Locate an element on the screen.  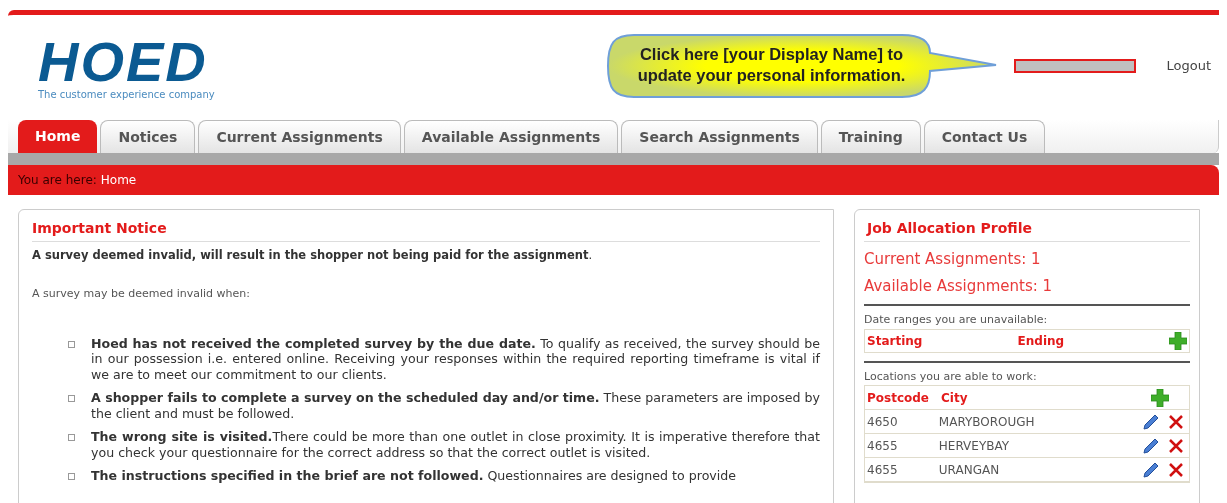
tagline: The customer experience company is located at coordinates (126, 95).